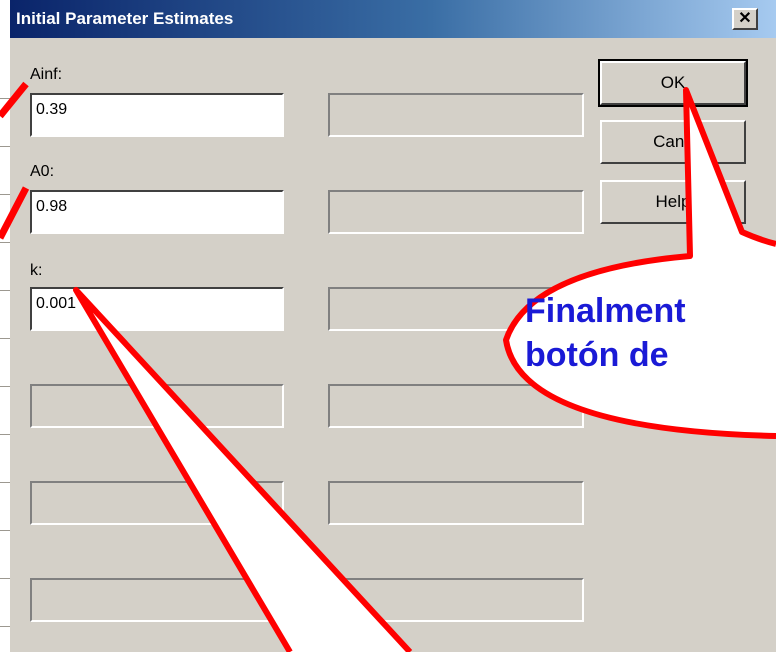 The width and height of the screenshot is (776, 652). What do you see at coordinates (125, 18) in the screenshot?
I see `dialog-title: Initial Parameter Estimates` at bounding box center [125, 18].